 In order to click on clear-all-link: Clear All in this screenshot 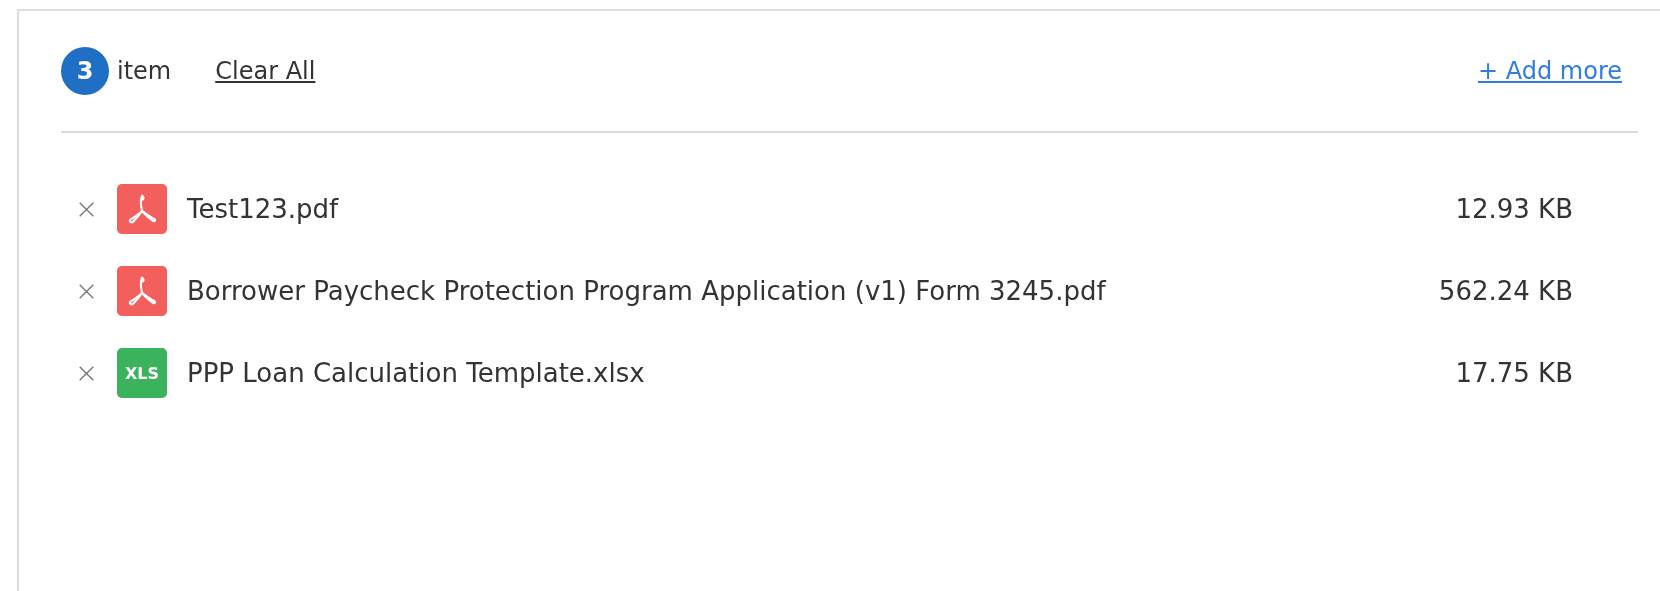, I will do `click(265, 71)`.